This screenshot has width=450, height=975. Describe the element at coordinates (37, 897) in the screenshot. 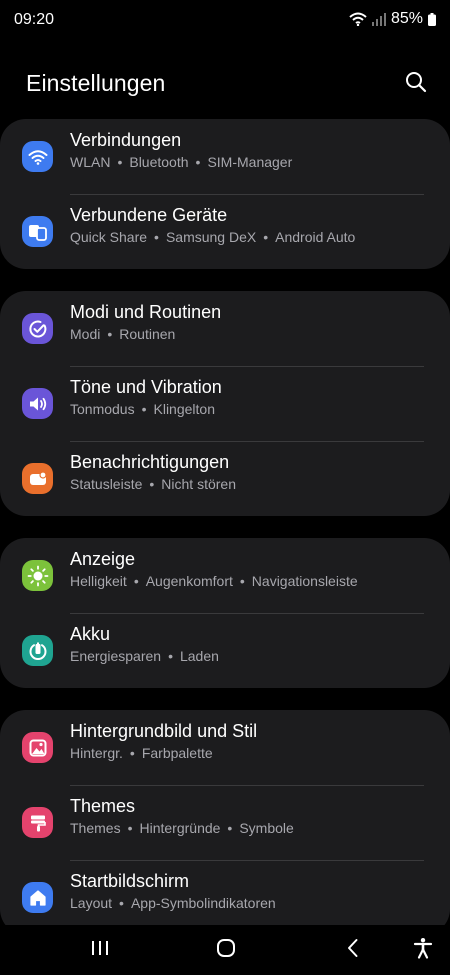

I see `home-icon` at that location.